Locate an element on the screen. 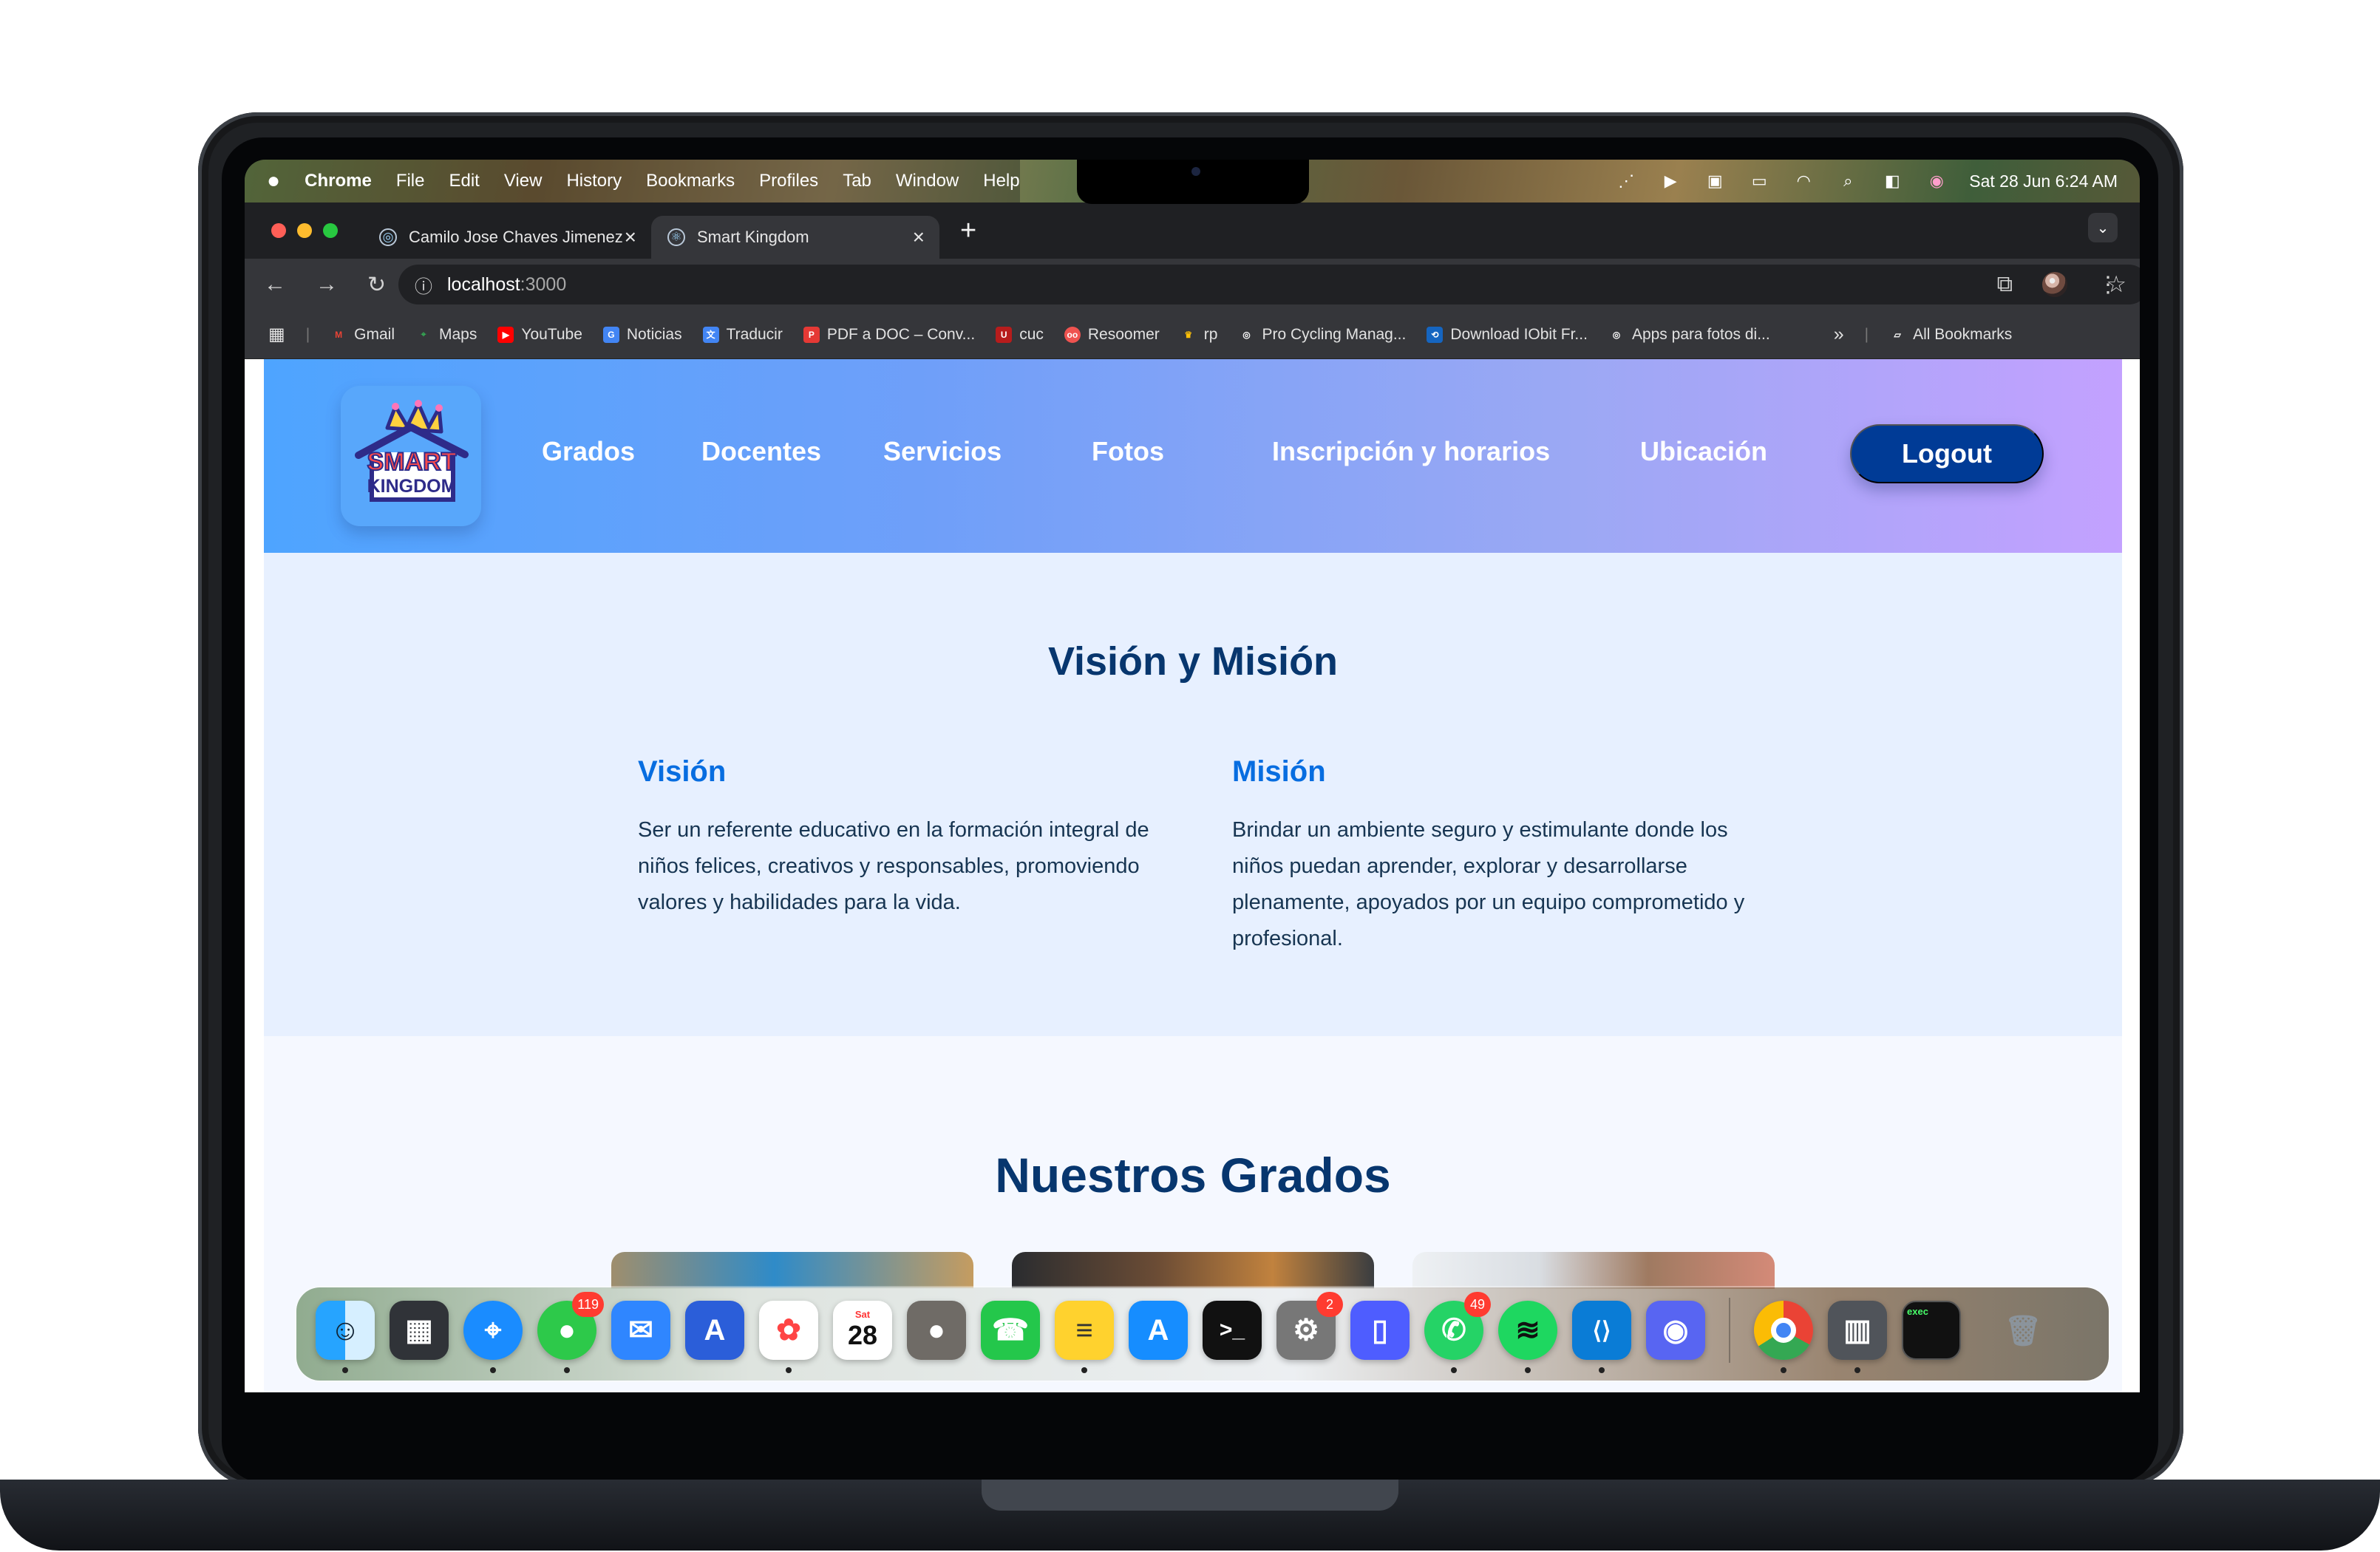 The height and width of the screenshot is (1552, 2380). battery-icon: ▭ is located at coordinates (1759, 180).